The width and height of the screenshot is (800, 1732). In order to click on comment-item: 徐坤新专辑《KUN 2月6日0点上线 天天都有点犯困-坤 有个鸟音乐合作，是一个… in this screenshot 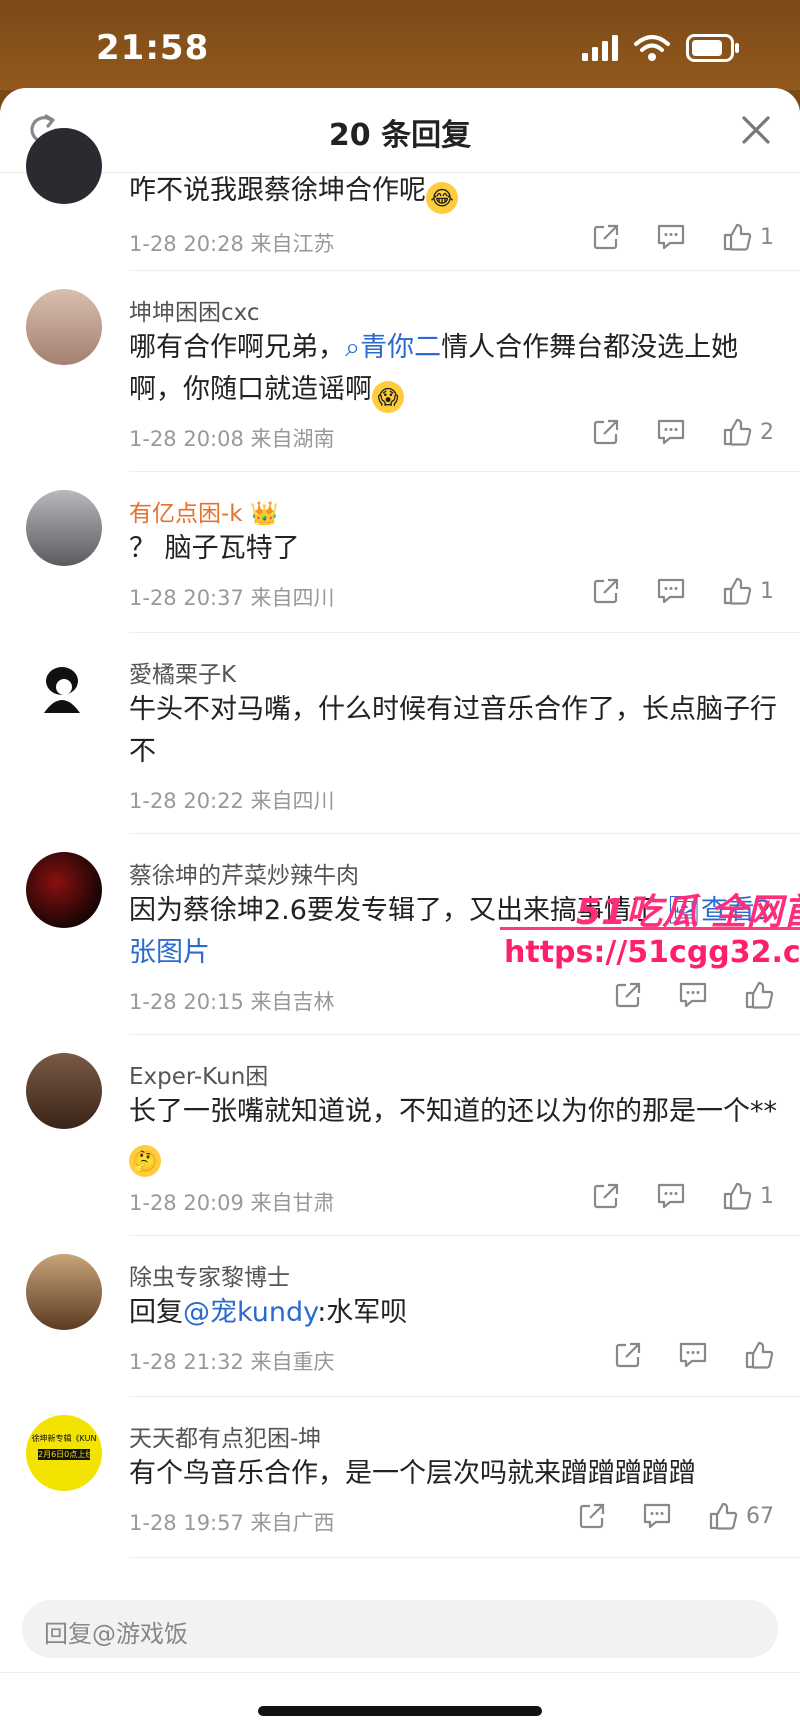, I will do `click(400, 1477)`.